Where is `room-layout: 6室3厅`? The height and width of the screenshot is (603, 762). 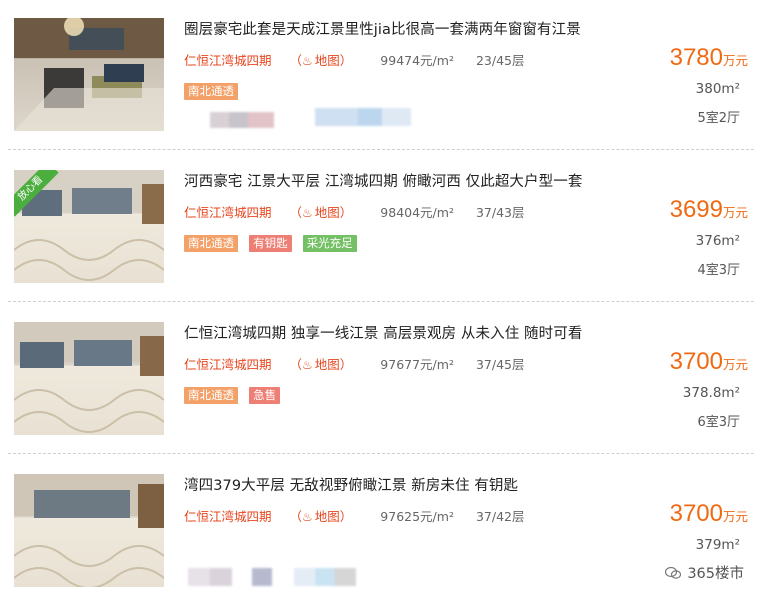 room-layout: 6室3厅 is located at coordinates (718, 422).